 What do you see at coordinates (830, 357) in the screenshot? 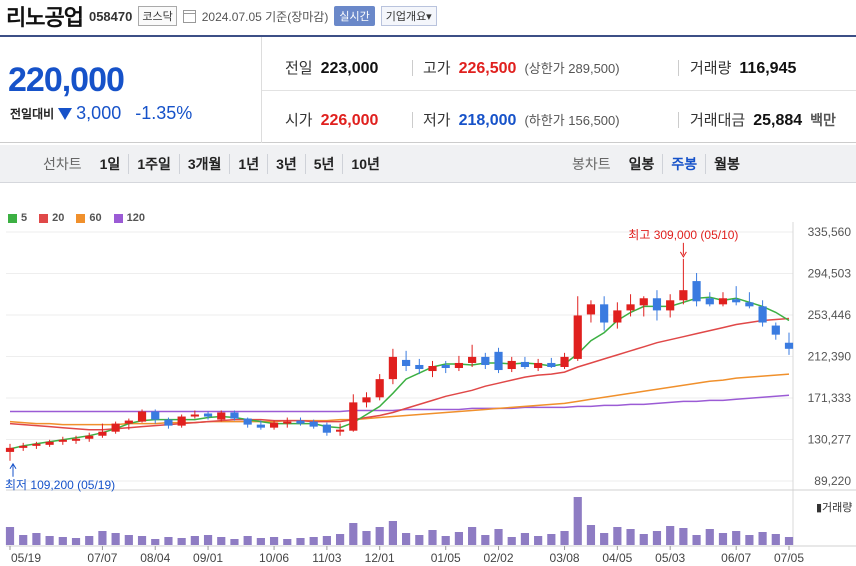
I see `y-tick-label: 212,390` at bounding box center [830, 357].